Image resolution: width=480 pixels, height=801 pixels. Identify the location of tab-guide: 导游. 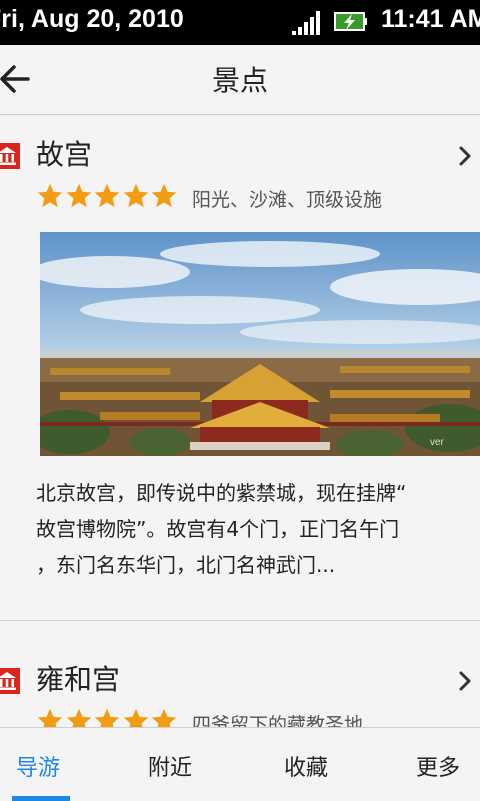
(38, 766).